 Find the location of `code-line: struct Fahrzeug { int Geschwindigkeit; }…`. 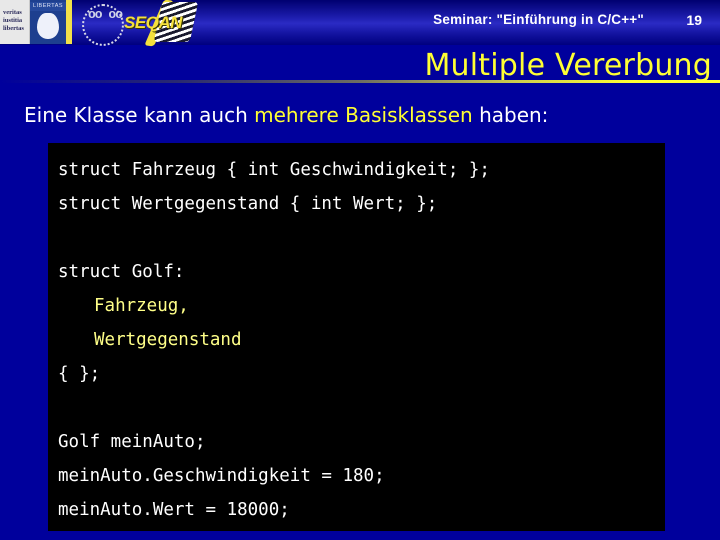

code-line: struct Fahrzeug { int Geschwindigkeit; }… is located at coordinates (274, 170).